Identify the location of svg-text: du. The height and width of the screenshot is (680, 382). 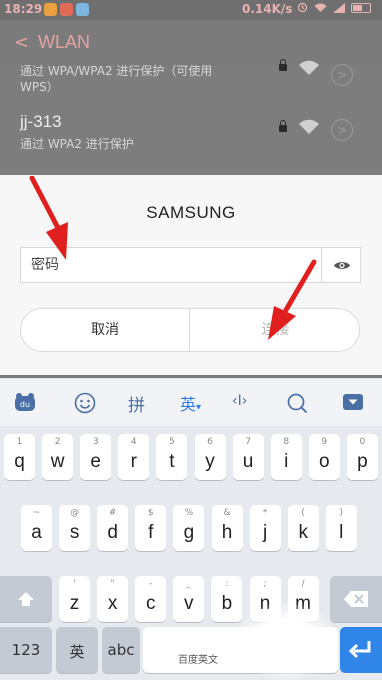
(25, 404).